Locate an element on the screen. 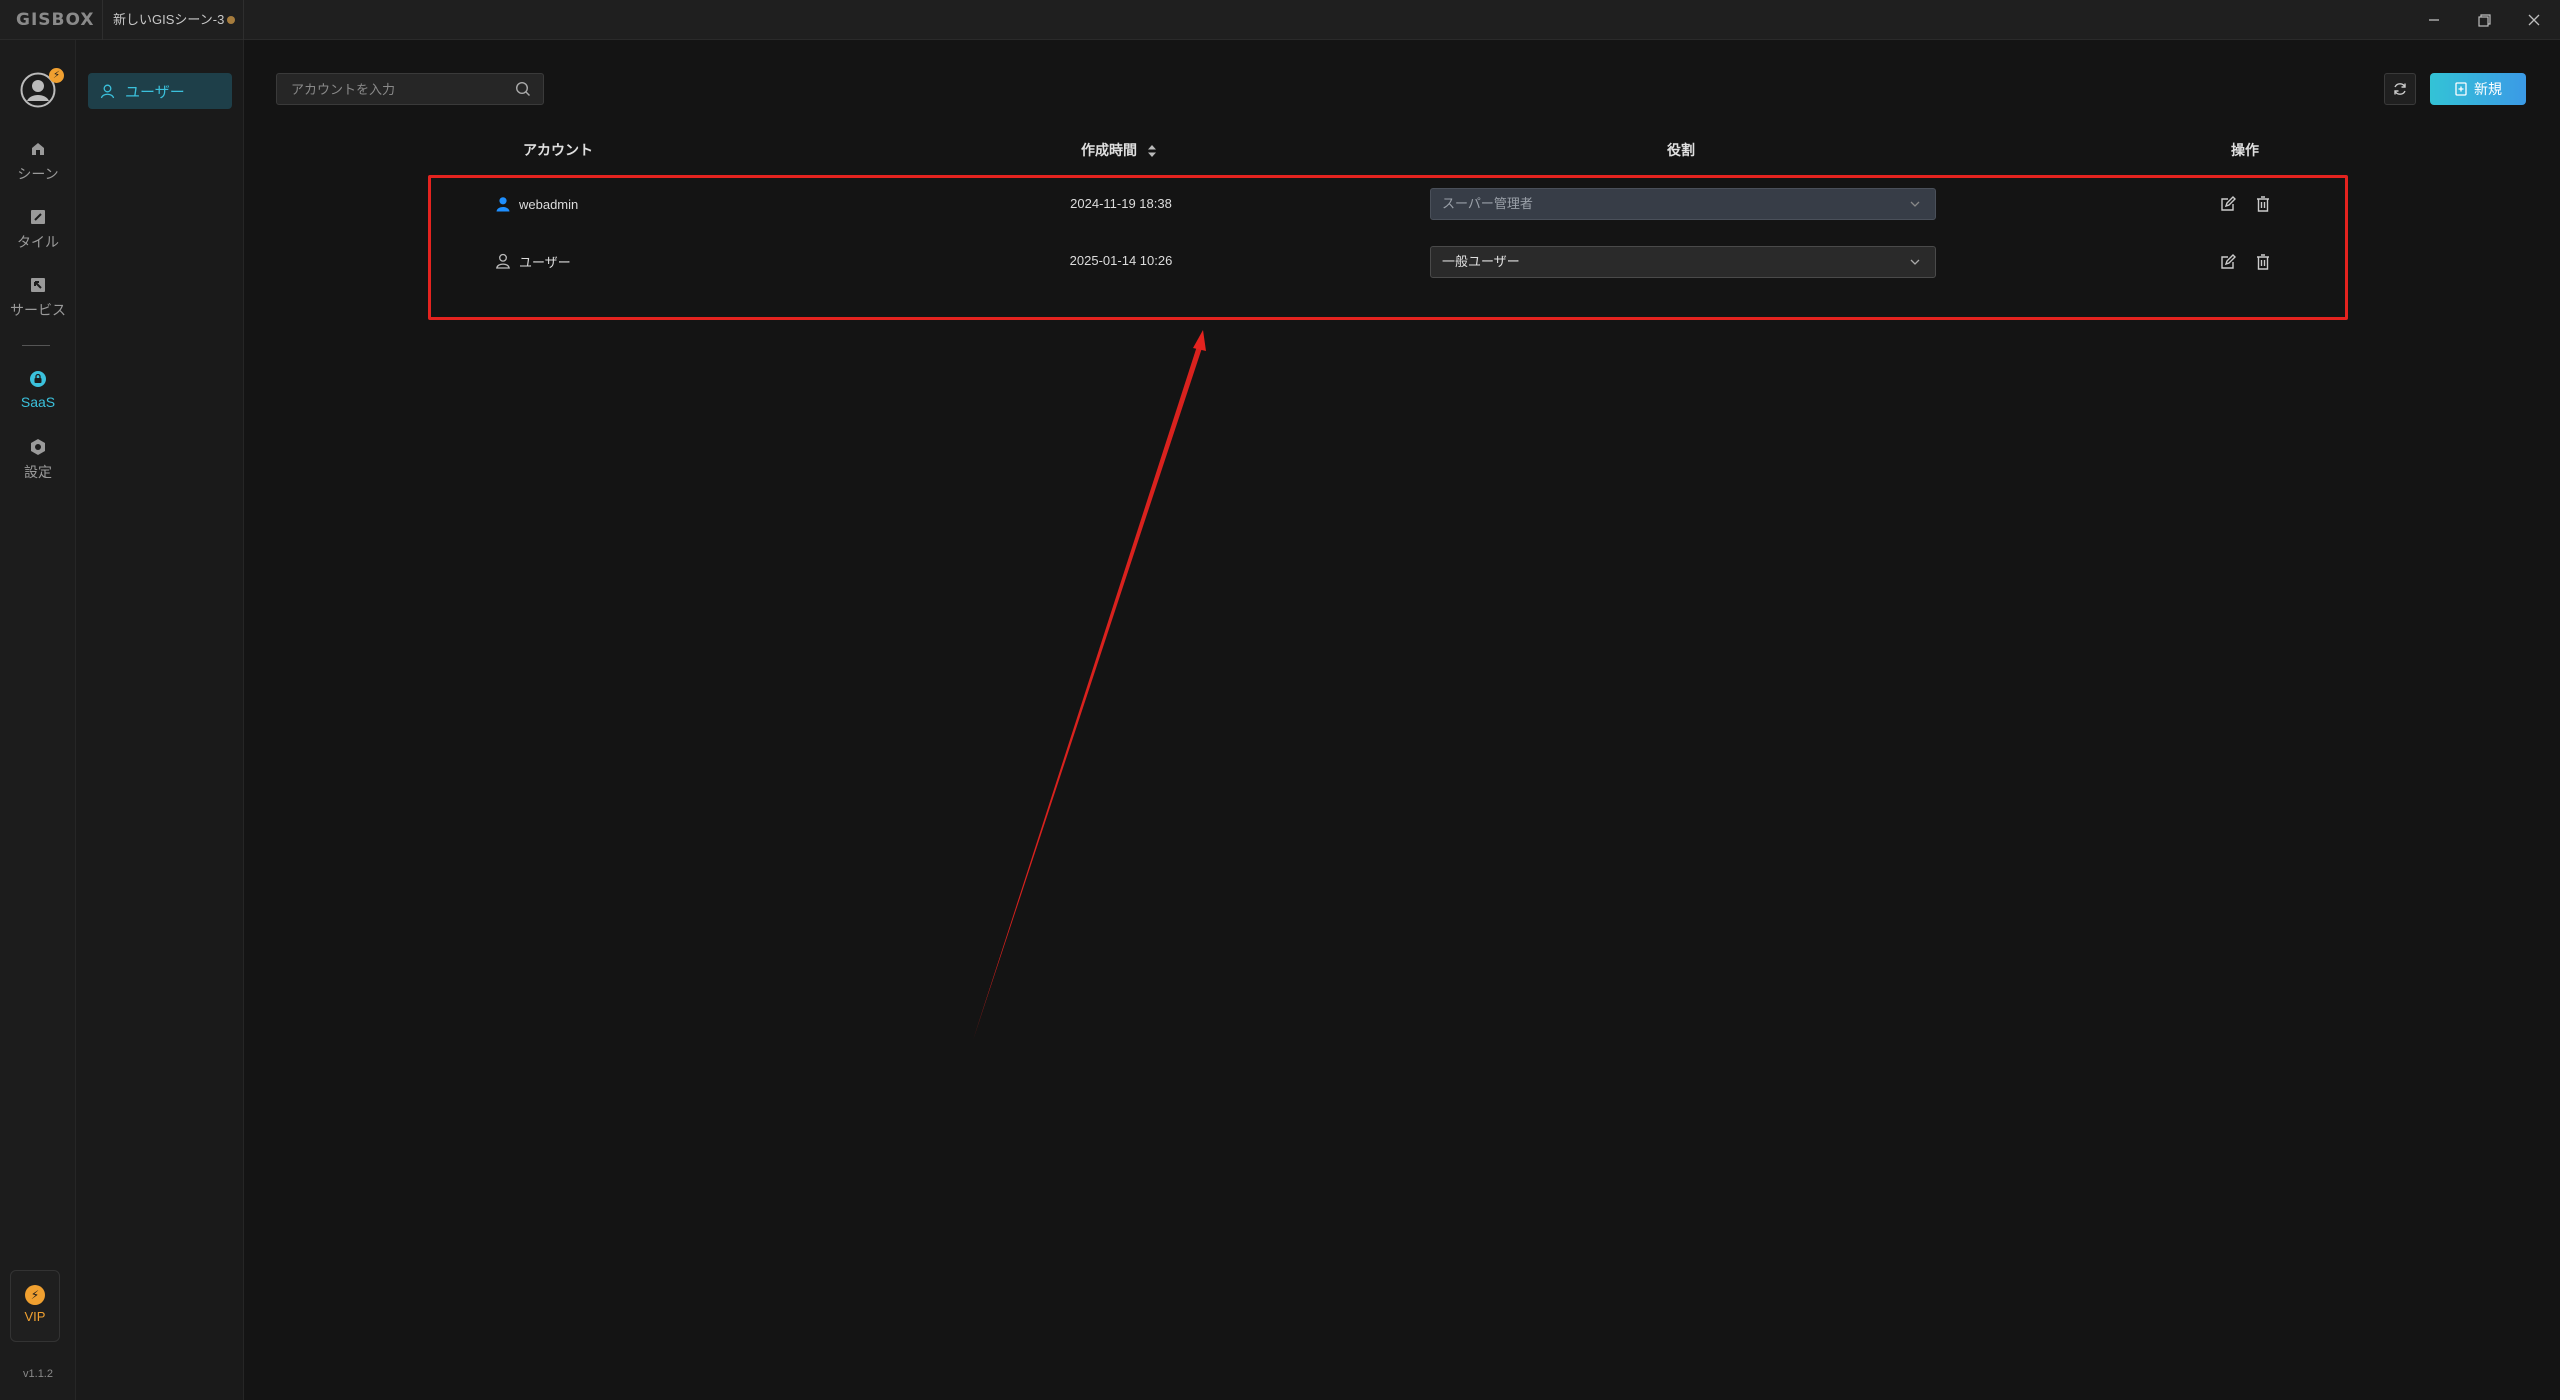 This screenshot has height=1400, width=2560. rail-item-label: シーン is located at coordinates (38, 174).